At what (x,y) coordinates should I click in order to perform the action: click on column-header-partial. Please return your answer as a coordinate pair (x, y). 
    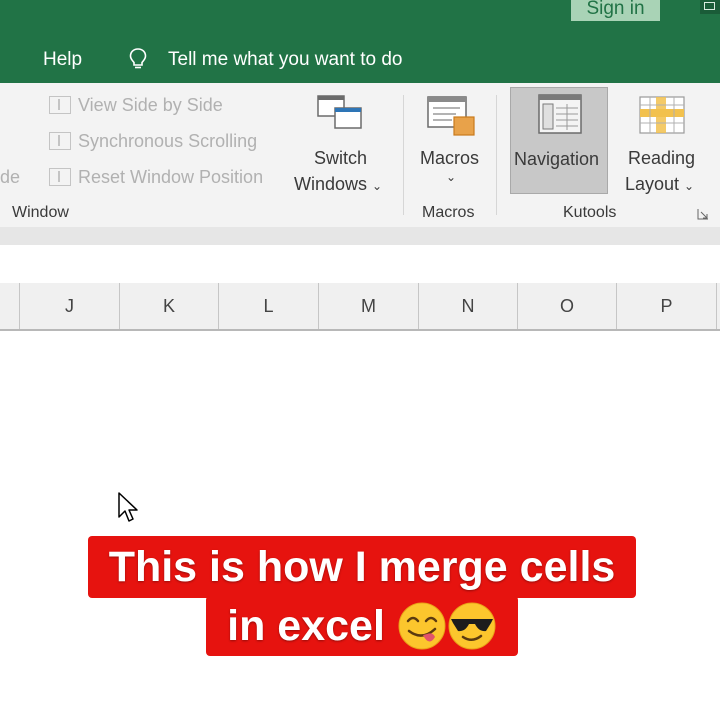
    Looking at the image, I should click on (10, 306).